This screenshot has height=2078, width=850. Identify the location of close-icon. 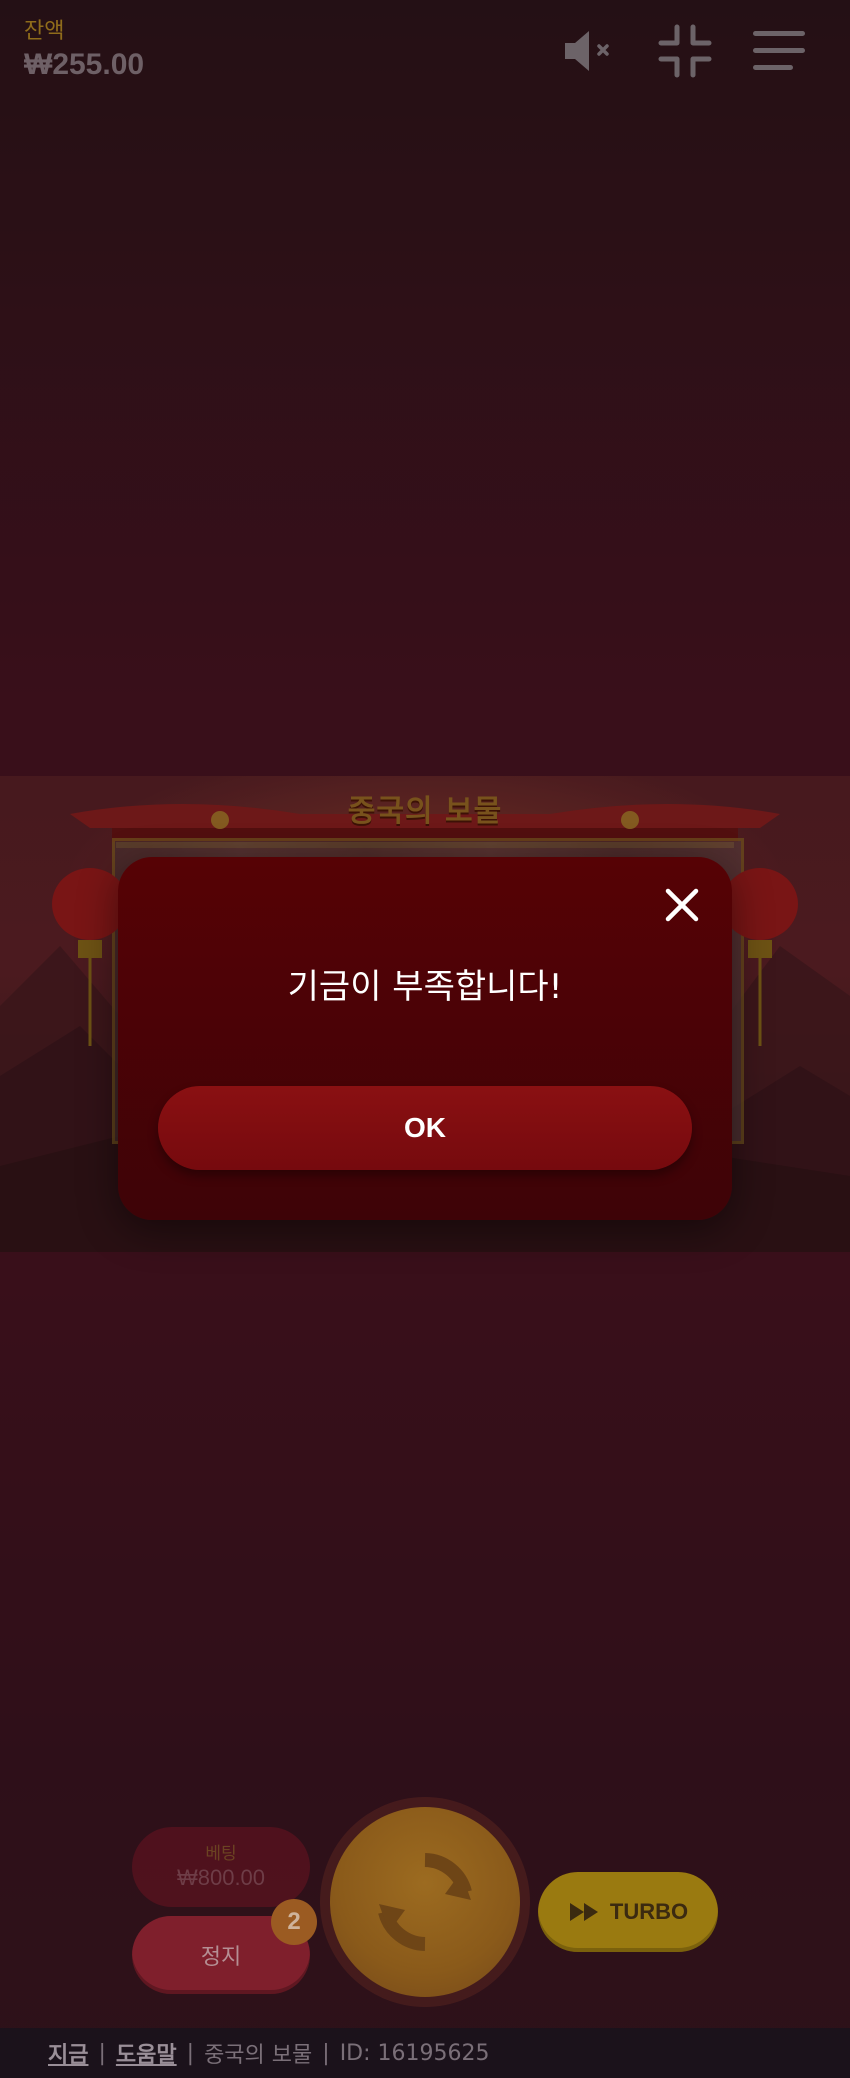
(682, 905).